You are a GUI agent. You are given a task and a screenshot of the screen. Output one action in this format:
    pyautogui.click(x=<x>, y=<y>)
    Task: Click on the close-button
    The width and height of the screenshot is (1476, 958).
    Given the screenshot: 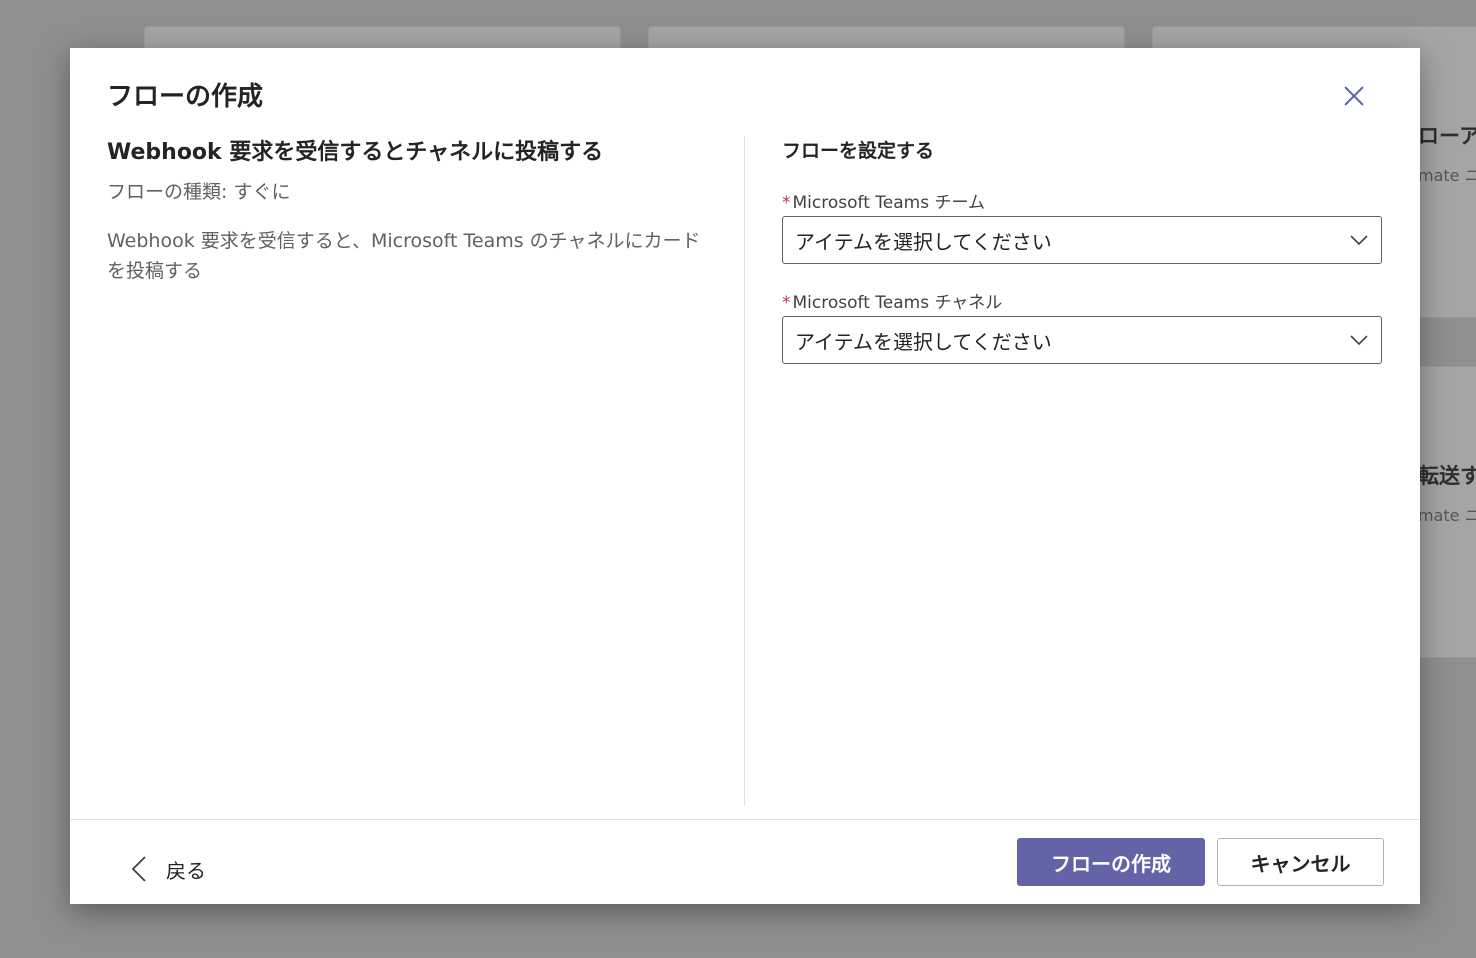 What is the action you would take?
    pyautogui.click(x=1354, y=96)
    